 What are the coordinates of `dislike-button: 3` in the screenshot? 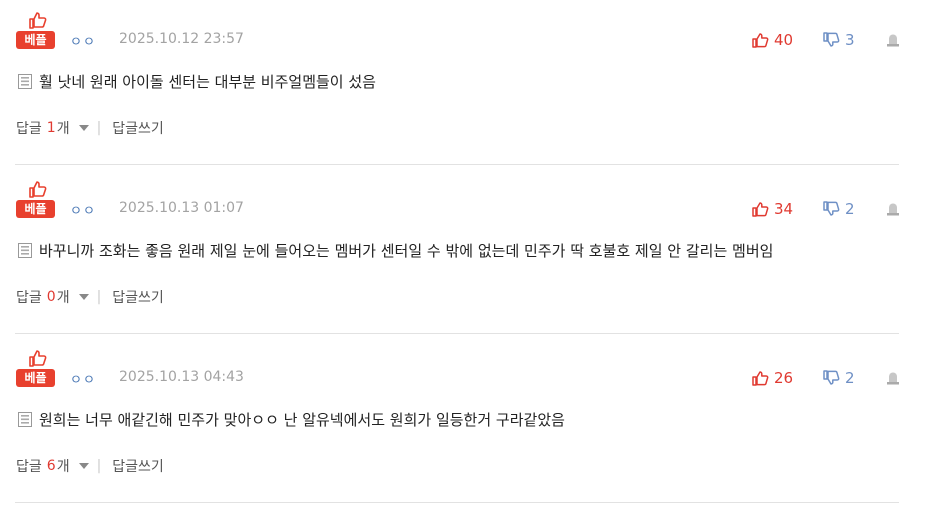 It's located at (839, 40).